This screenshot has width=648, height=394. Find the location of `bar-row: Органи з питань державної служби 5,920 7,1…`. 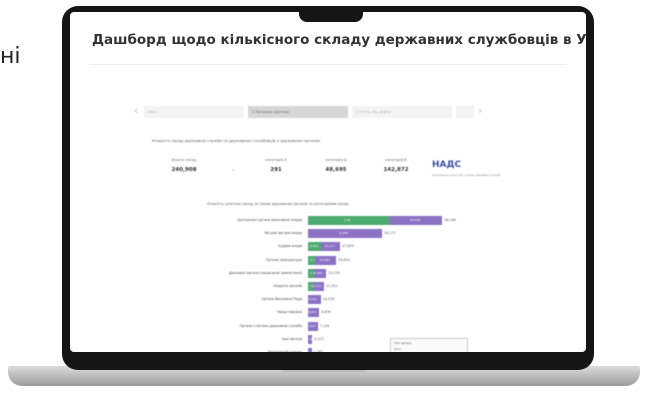

bar-row: Органи з питань державної служби 5,920 7,1… is located at coordinates (315, 326).